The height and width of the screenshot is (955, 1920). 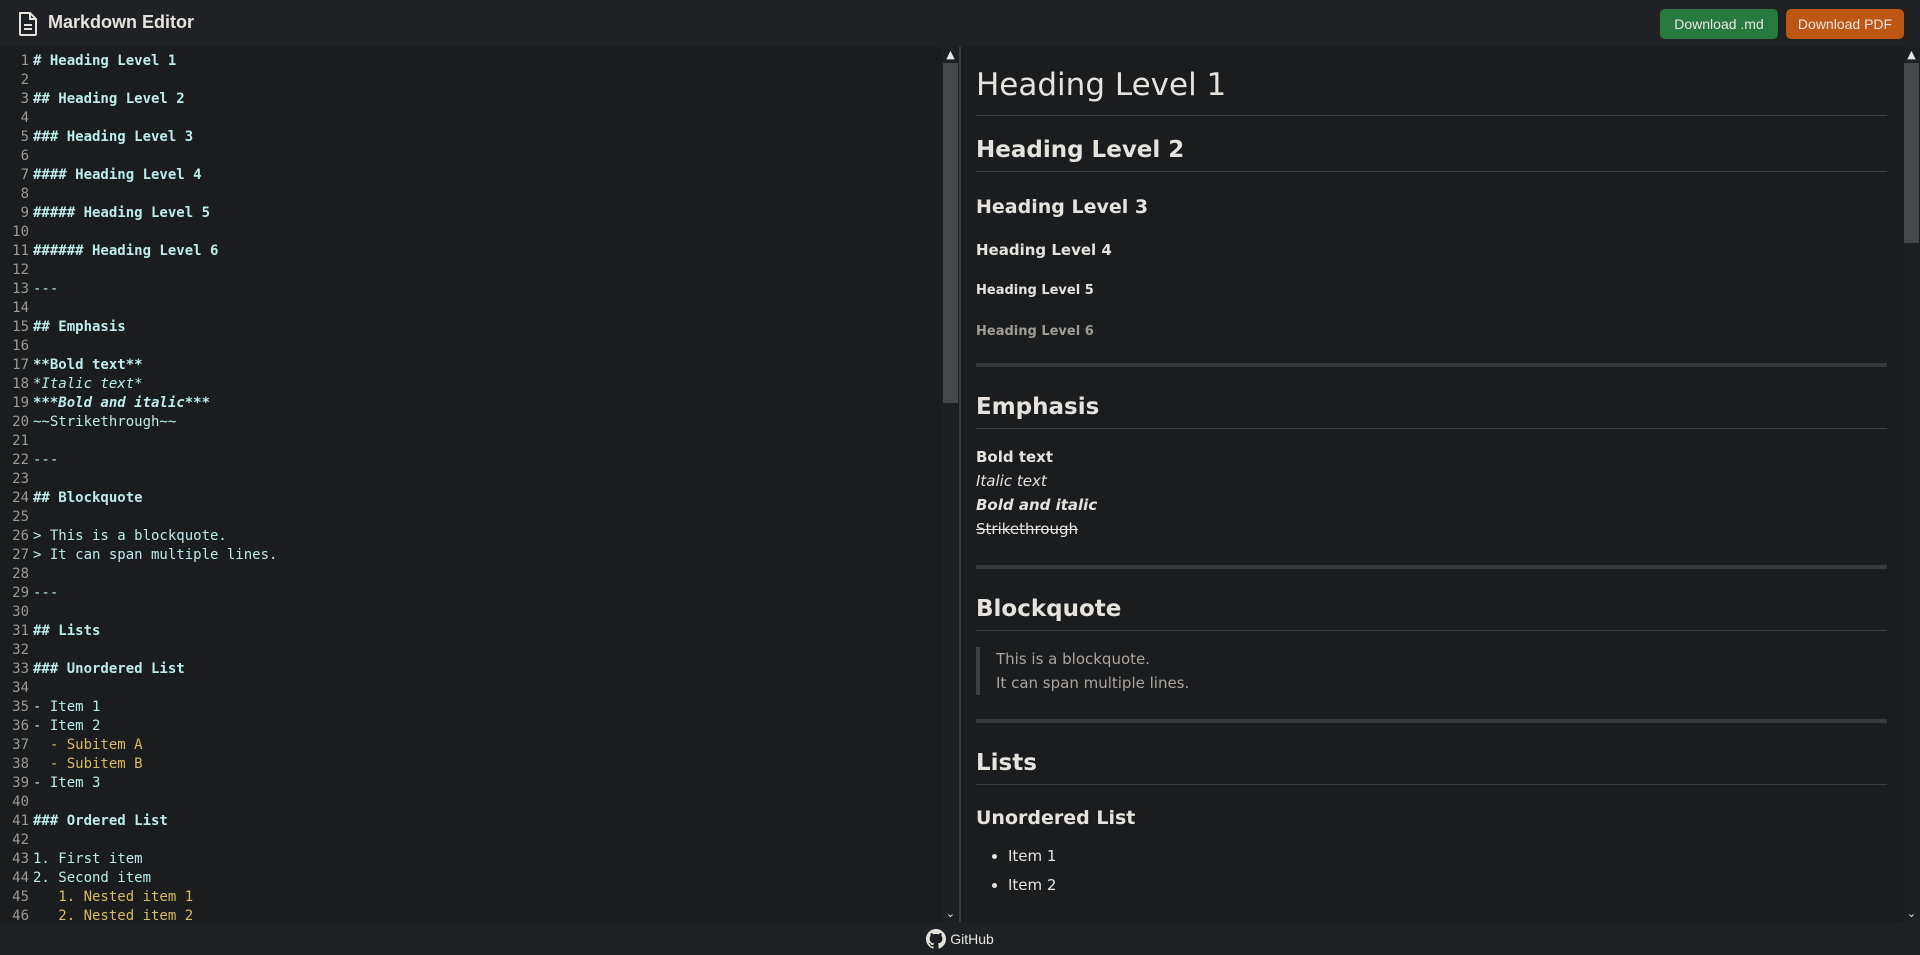 What do you see at coordinates (471, 384) in the screenshot?
I see `editor-line: 18 *Italic text*` at bounding box center [471, 384].